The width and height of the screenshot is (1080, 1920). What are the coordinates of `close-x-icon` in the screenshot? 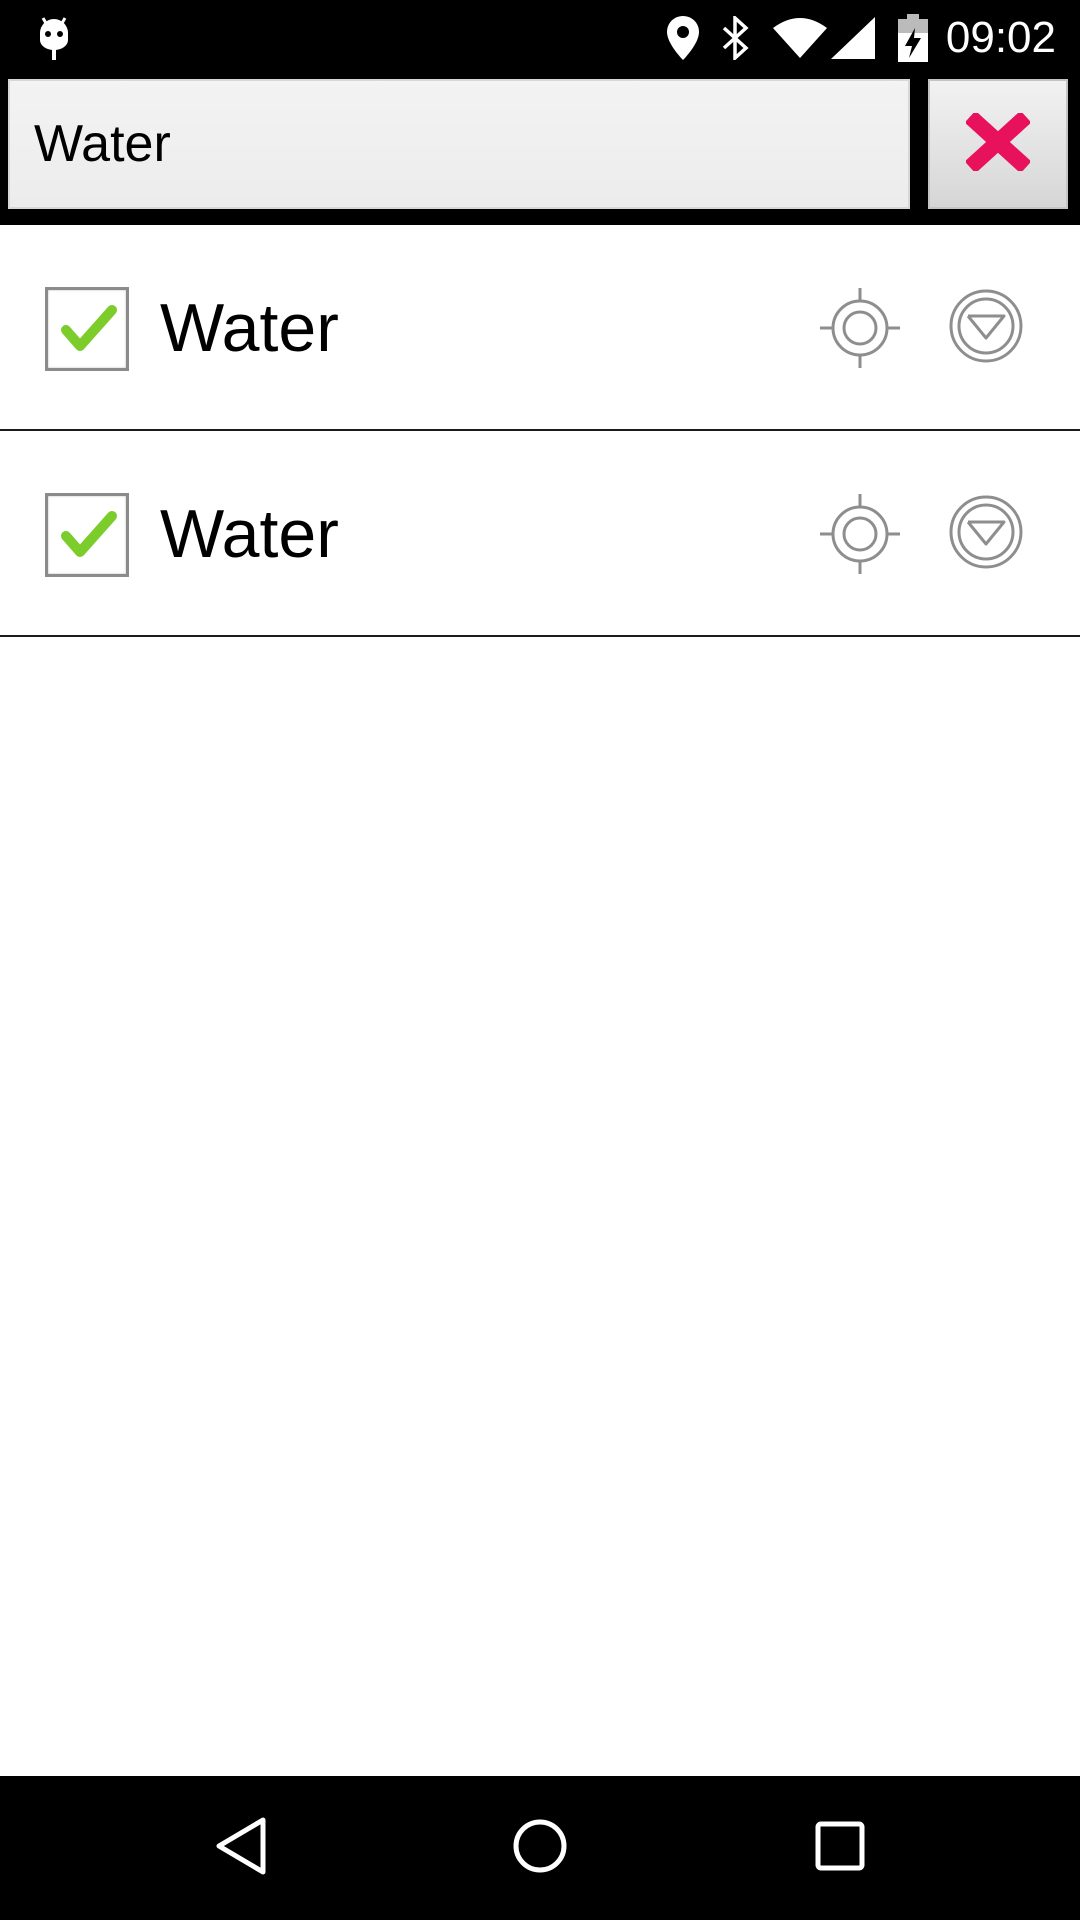 It's located at (998, 143).